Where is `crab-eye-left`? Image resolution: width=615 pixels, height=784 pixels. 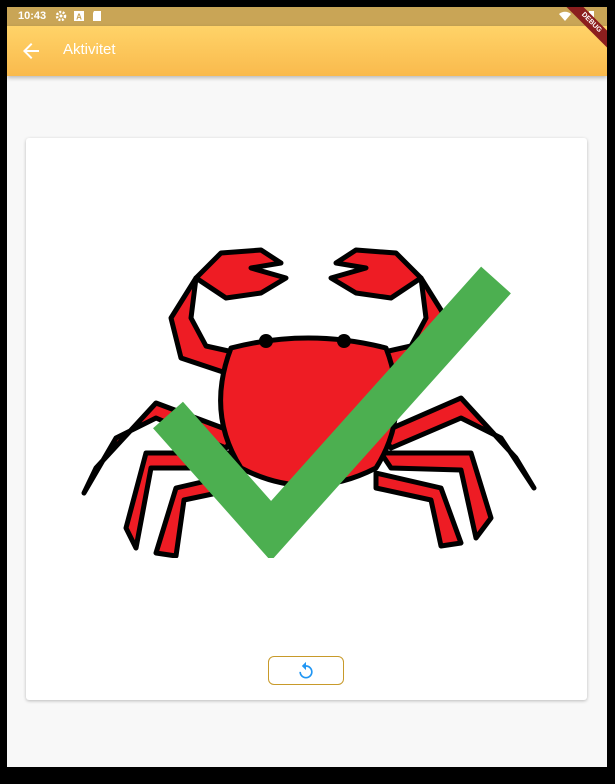 crab-eye-left is located at coordinates (266, 341).